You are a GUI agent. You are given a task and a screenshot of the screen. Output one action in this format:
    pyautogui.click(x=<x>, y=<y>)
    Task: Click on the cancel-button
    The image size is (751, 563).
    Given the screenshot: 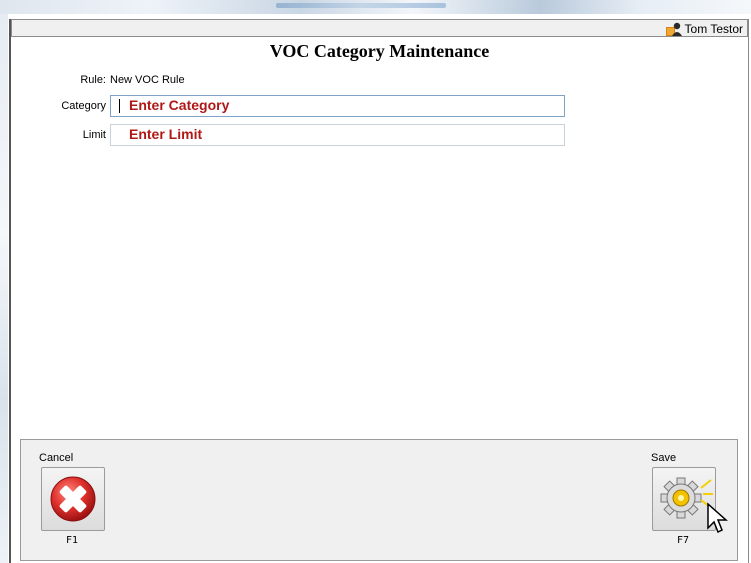 What is the action you would take?
    pyautogui.click(x=73, y=499)
    